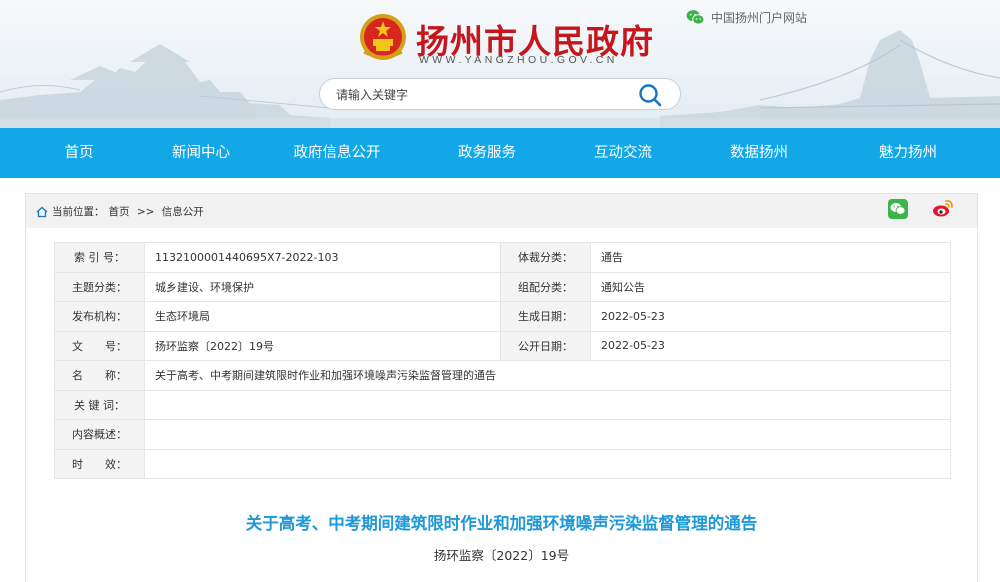 This screenshot has height=582, width=1000. What do you see at coordinates (623, 153) in the screenshot?
I see `nav-item-interaction: 互动交流` at bounding box center [623, 153].